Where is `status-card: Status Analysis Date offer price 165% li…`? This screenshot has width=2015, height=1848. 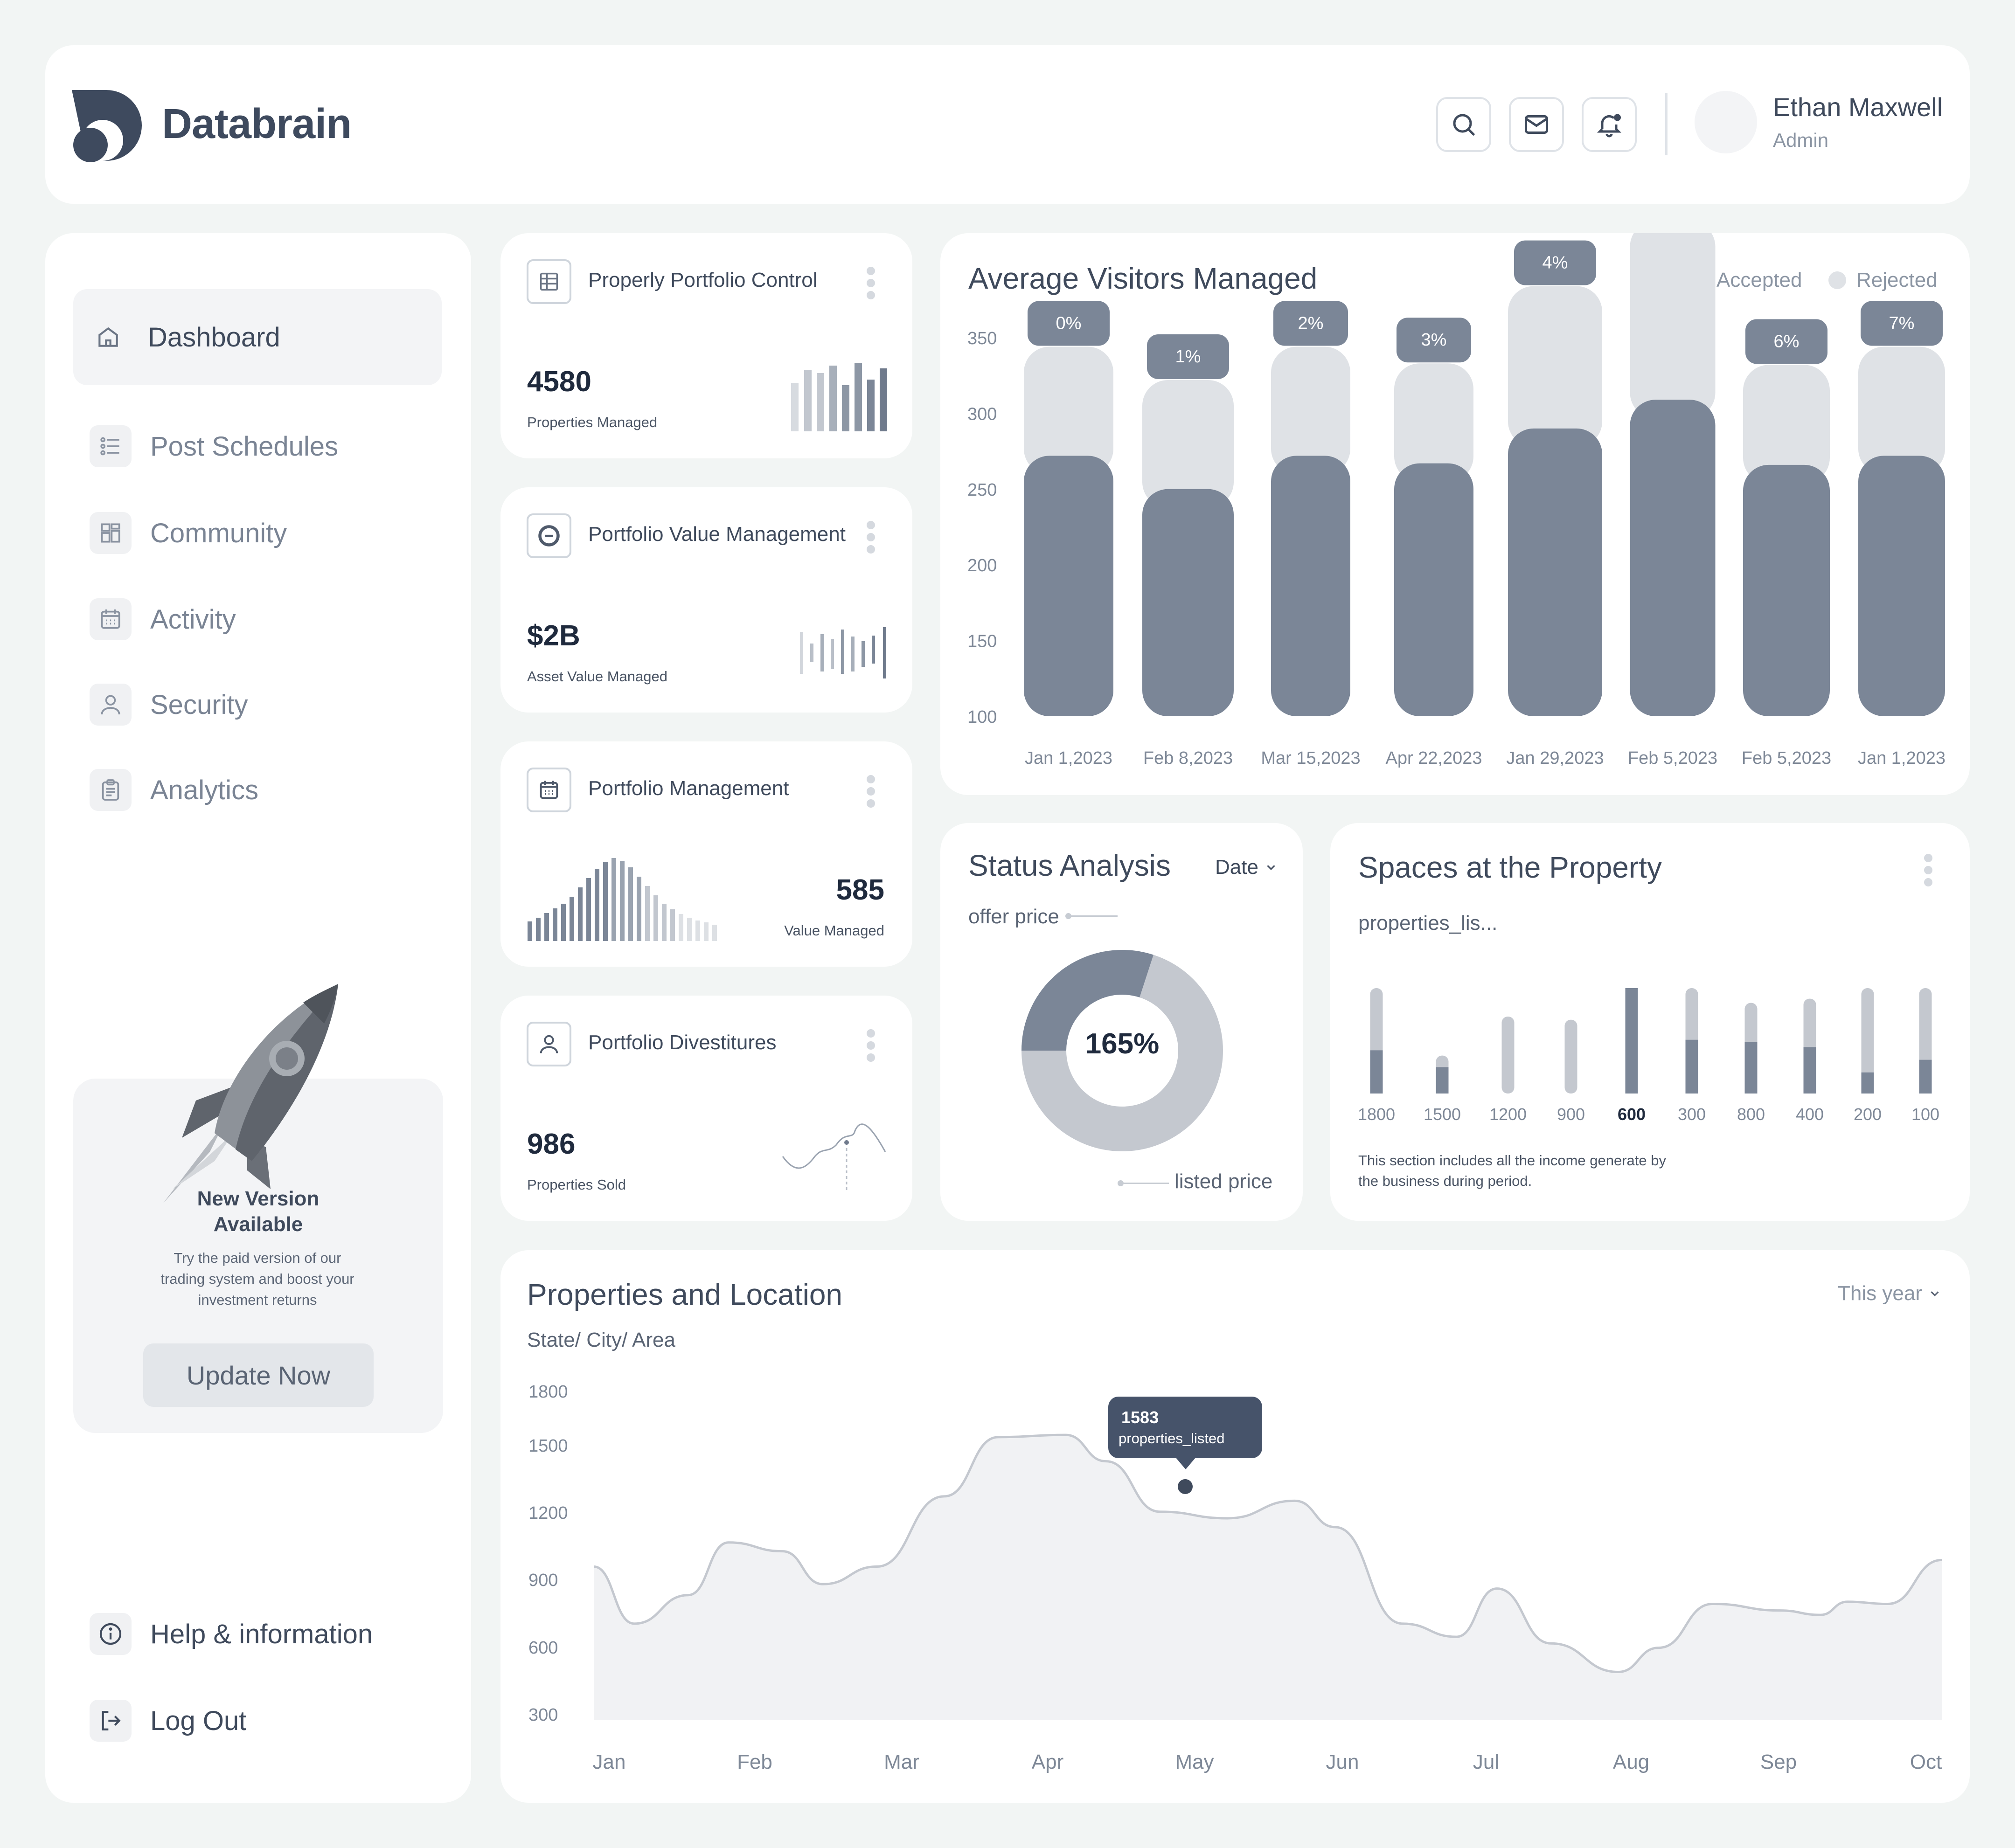
status-card: Status Analysis Date offer price 165% li… is located at coordinates (1121, 1022).